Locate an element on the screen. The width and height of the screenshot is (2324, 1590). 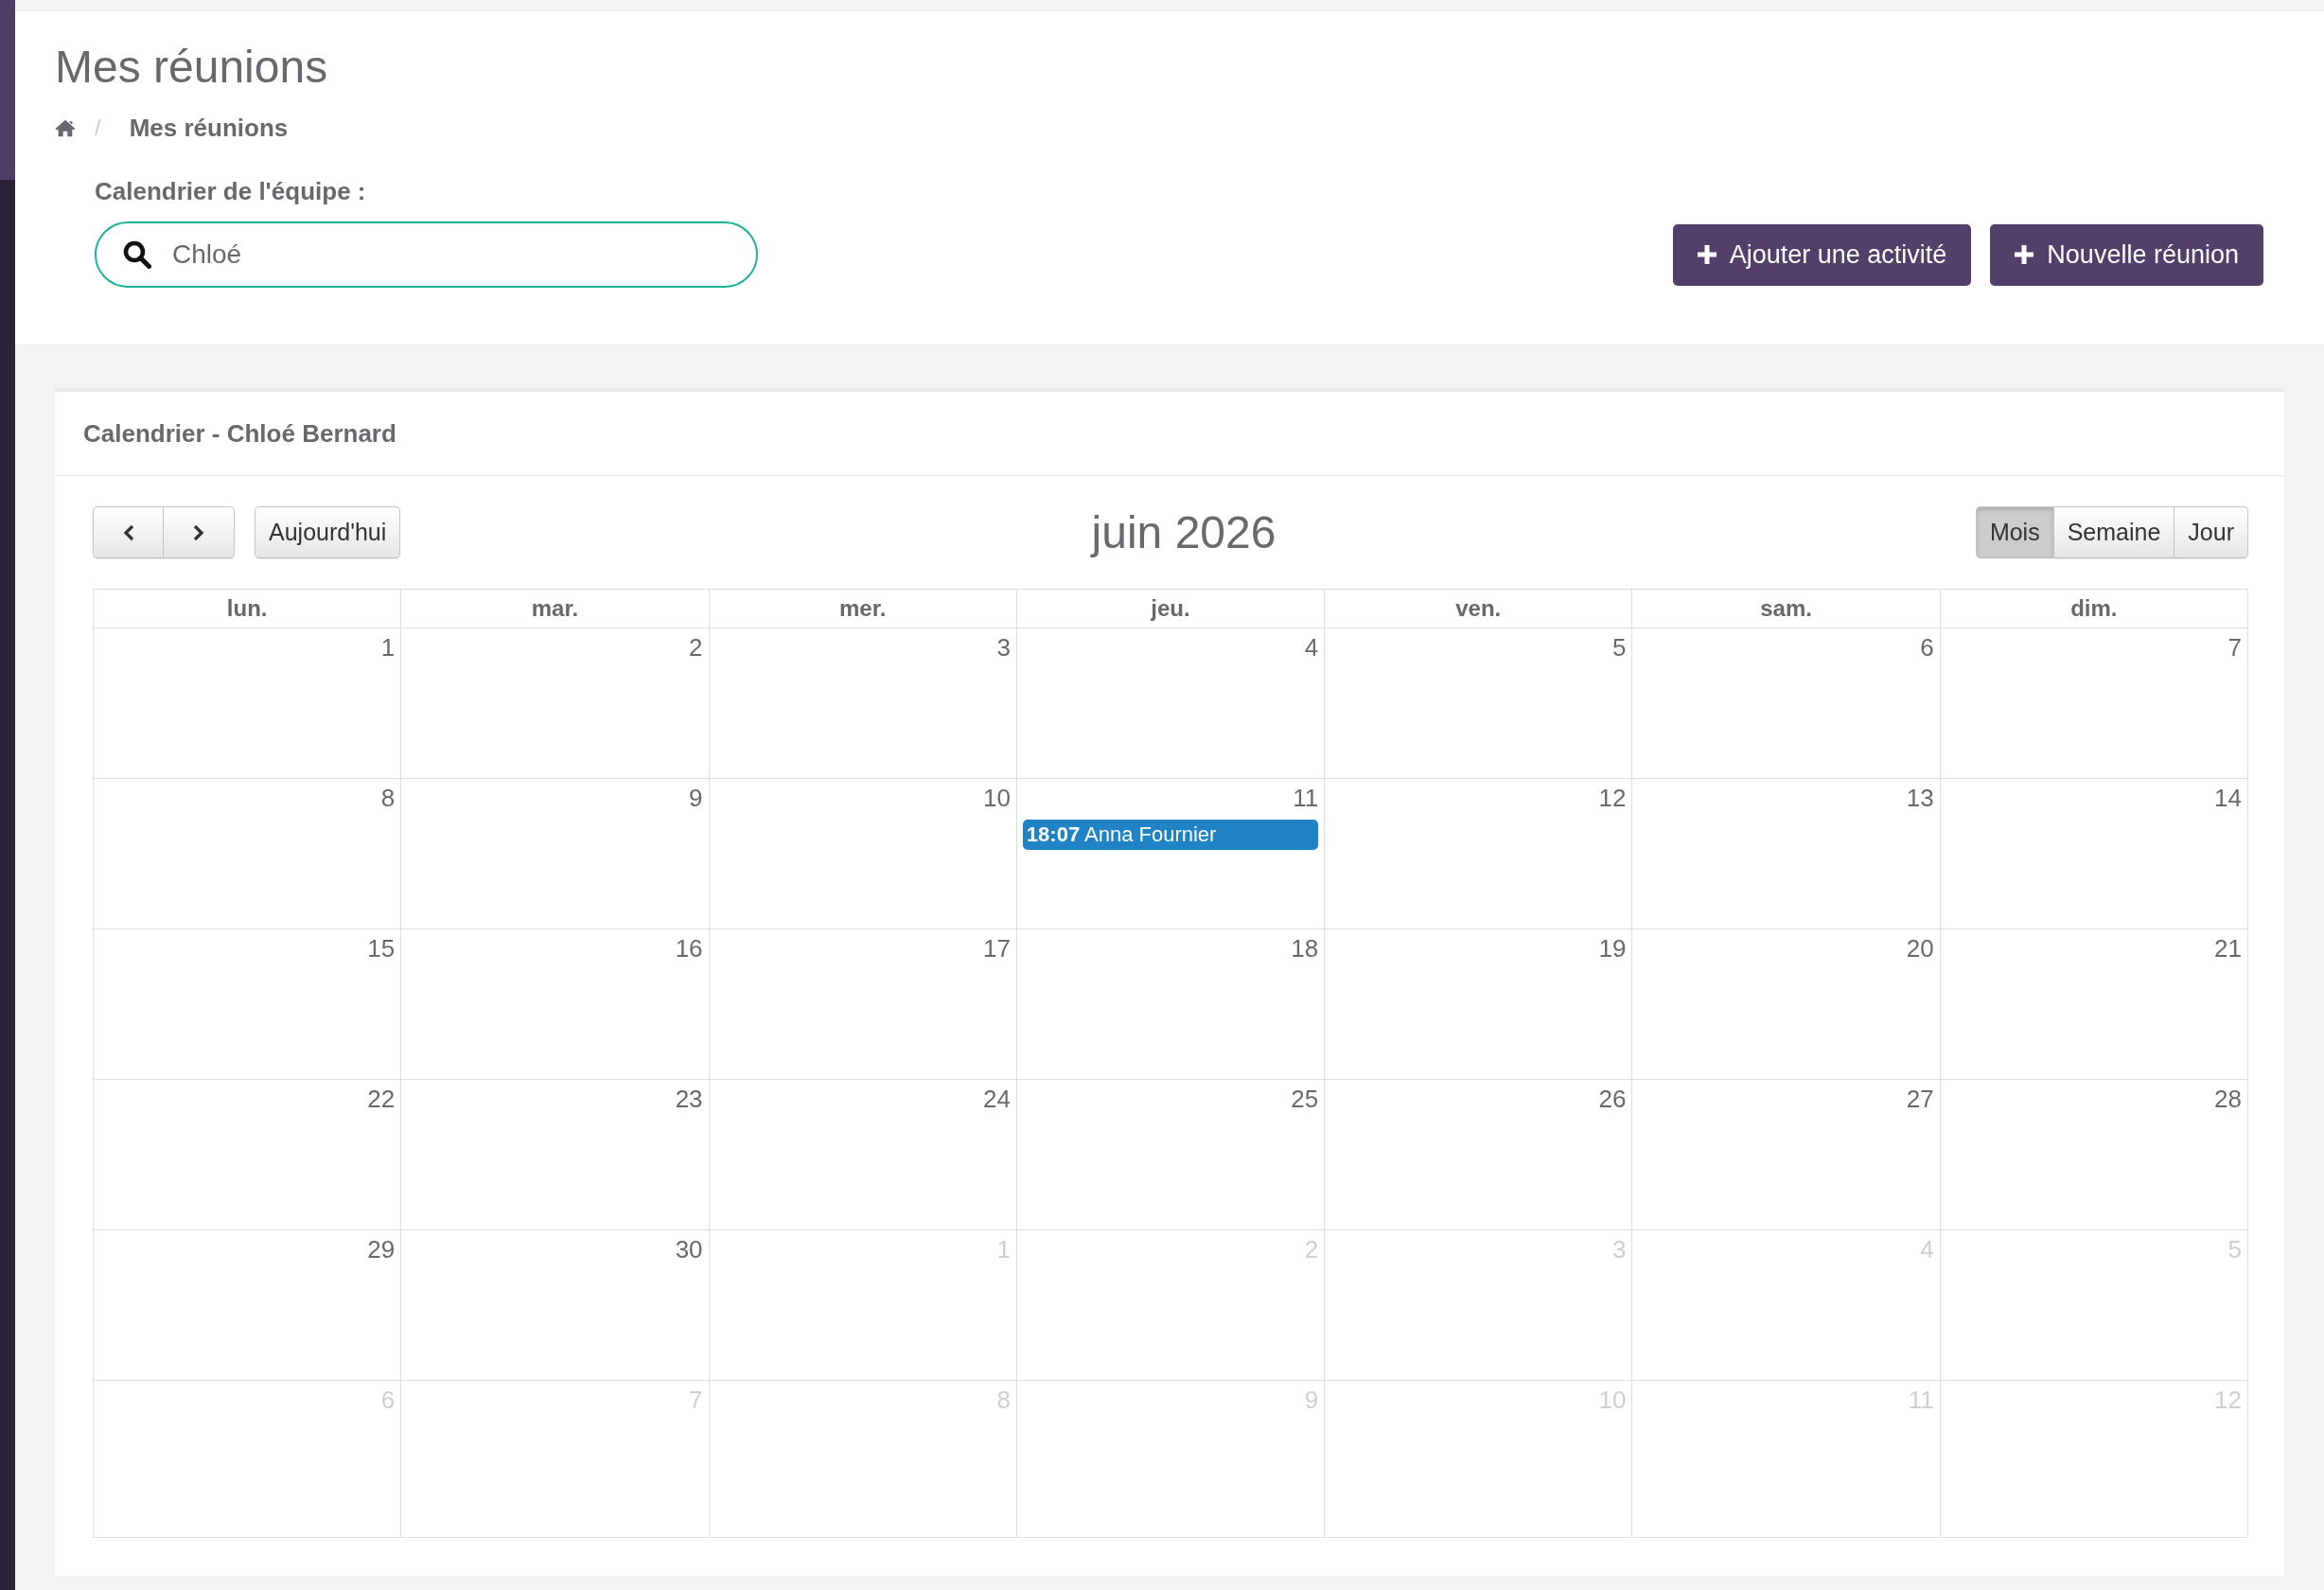
day-number: 27 is located at coordinates (1920, 1099).